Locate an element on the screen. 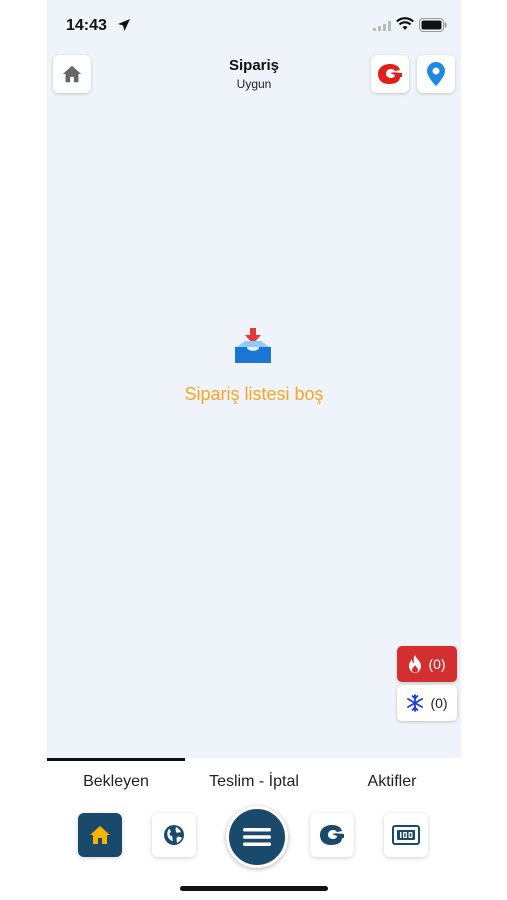  brand-button is located at coordinates (390, 74).